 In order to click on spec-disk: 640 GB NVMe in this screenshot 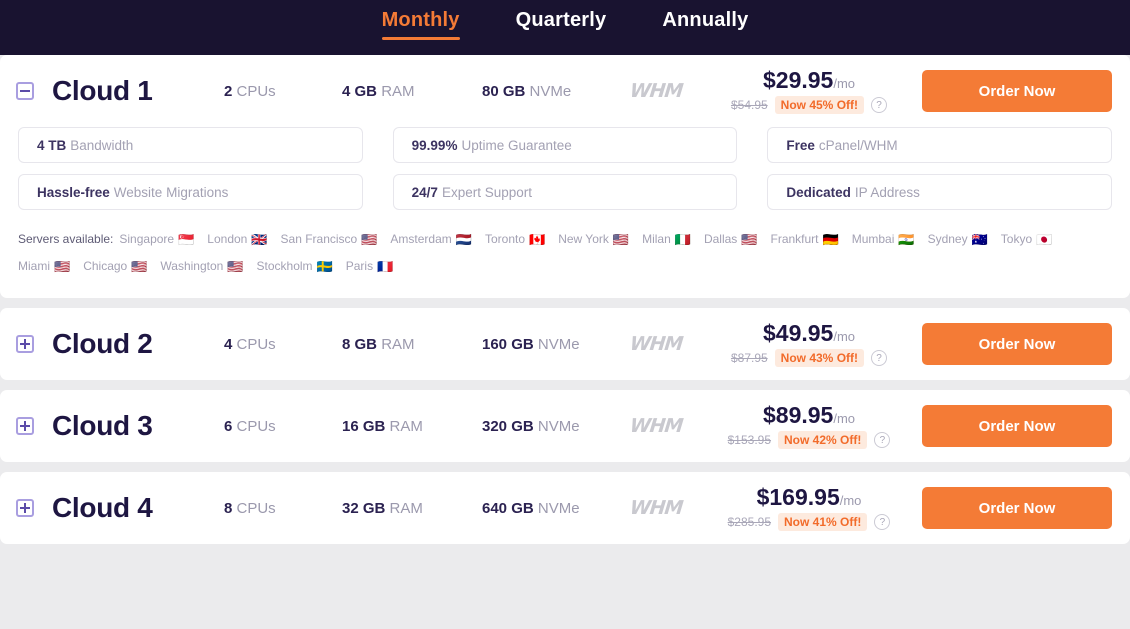, I will do `click(556, 508)`.